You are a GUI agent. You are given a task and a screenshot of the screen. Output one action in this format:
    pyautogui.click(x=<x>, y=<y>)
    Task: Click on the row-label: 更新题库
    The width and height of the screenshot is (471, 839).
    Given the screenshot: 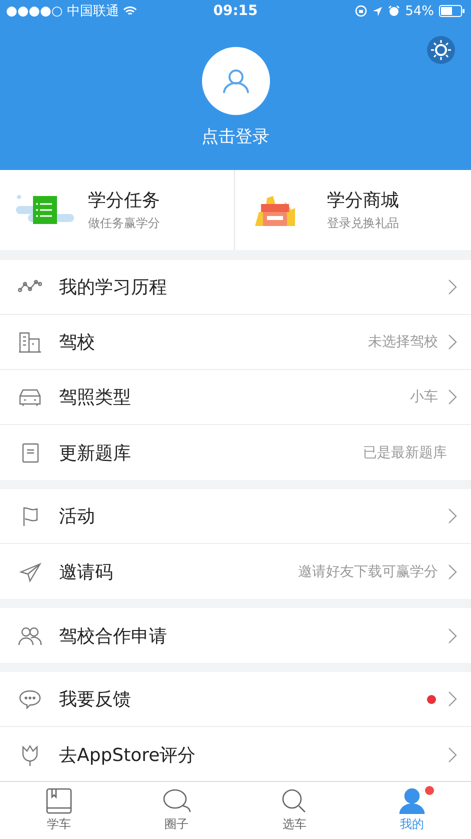 What is the action you would take?
    pyautogui.click(x=95, y=453)
    